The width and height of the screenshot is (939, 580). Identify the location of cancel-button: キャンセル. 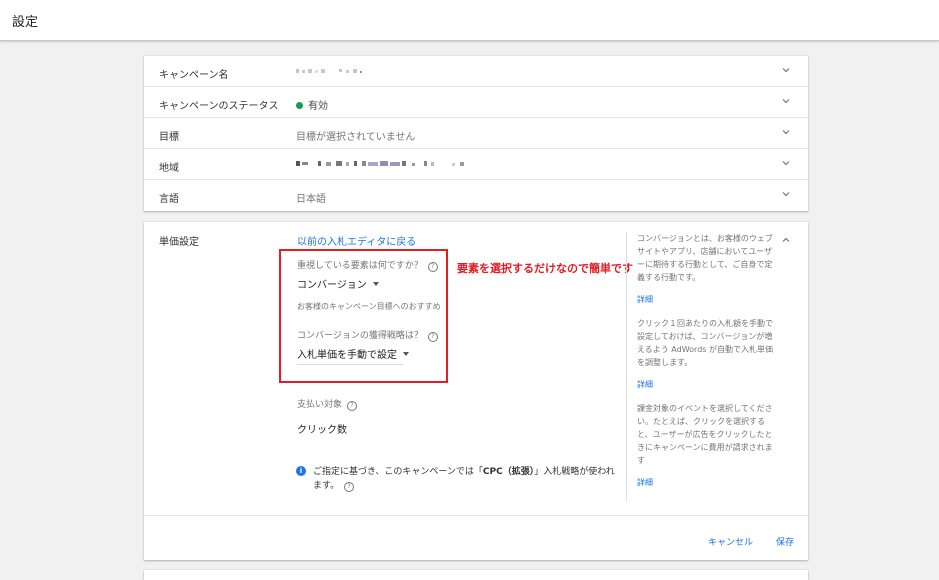
(730, 541).